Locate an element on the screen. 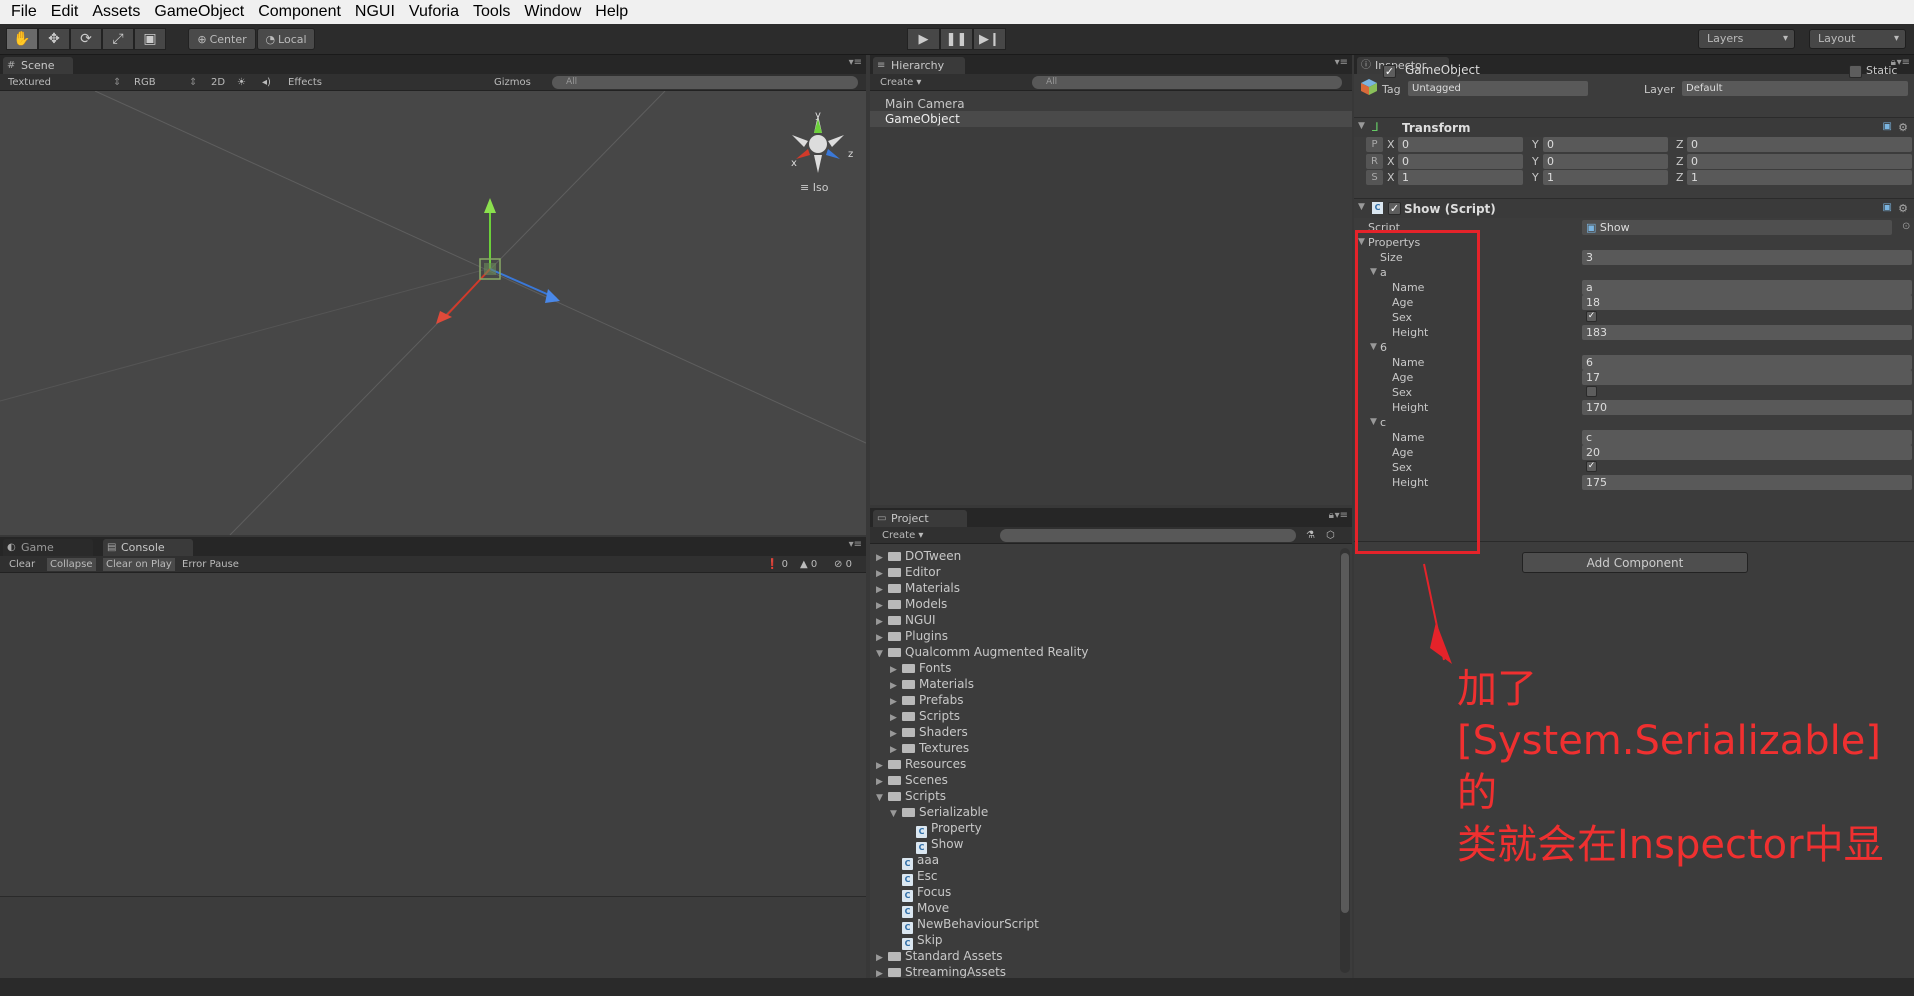  audio-icon: ◂) is located at coordinates (266, 82).